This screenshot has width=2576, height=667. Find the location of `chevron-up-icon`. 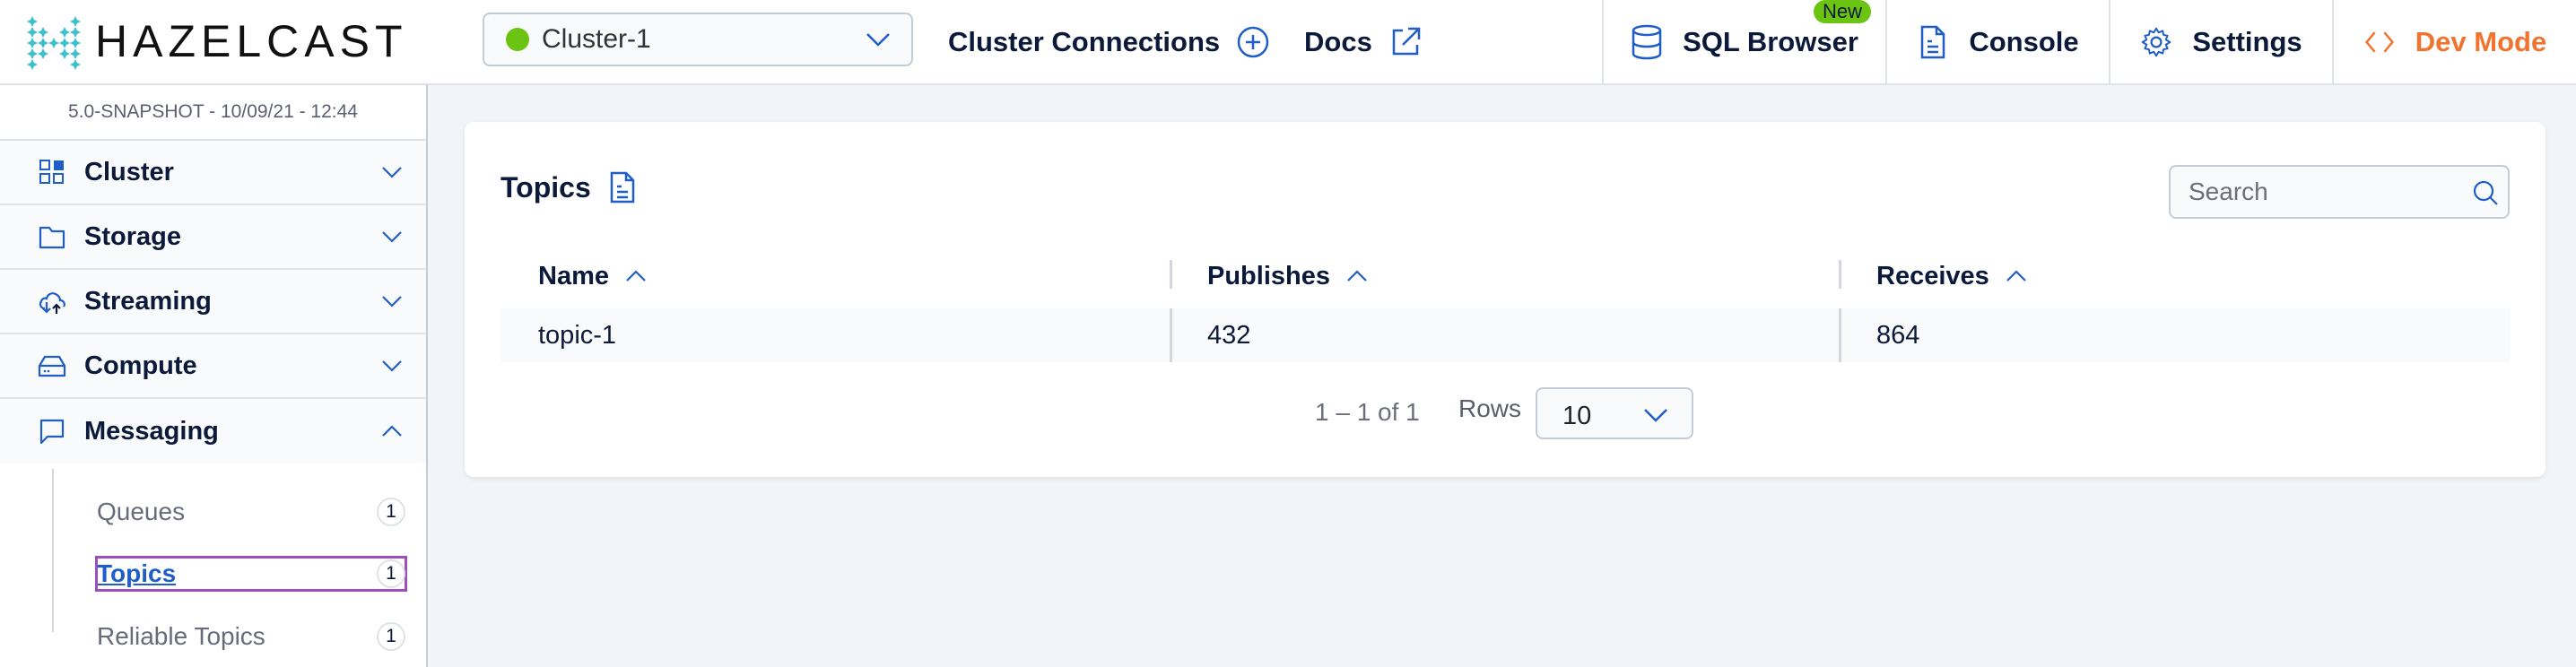

chevron-up-icon is located at coordinates (392, 431).